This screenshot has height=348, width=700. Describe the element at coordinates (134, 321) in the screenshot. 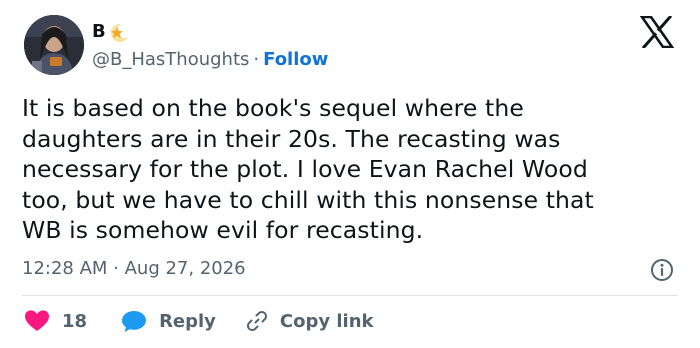

I see `speech-bubble-icon` at that location.